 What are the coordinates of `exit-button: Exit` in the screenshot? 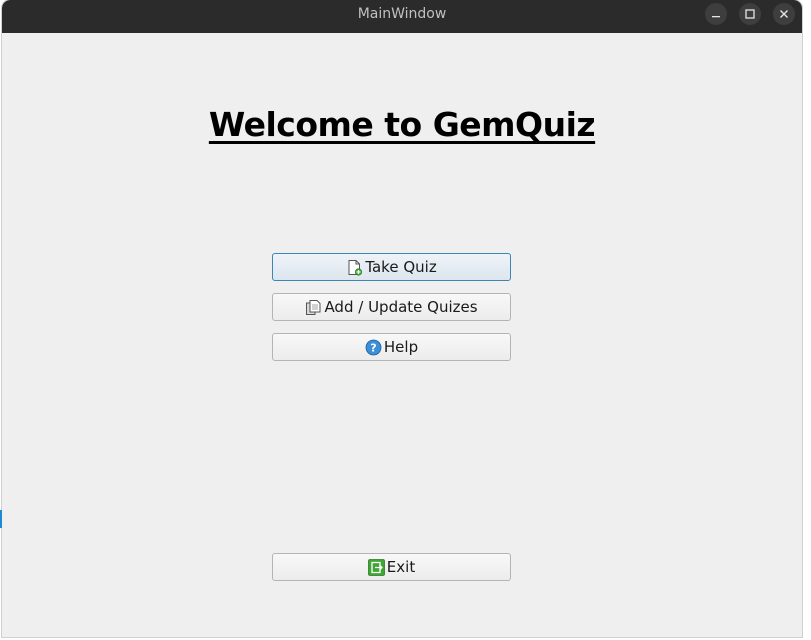 It's located at (391, 567).